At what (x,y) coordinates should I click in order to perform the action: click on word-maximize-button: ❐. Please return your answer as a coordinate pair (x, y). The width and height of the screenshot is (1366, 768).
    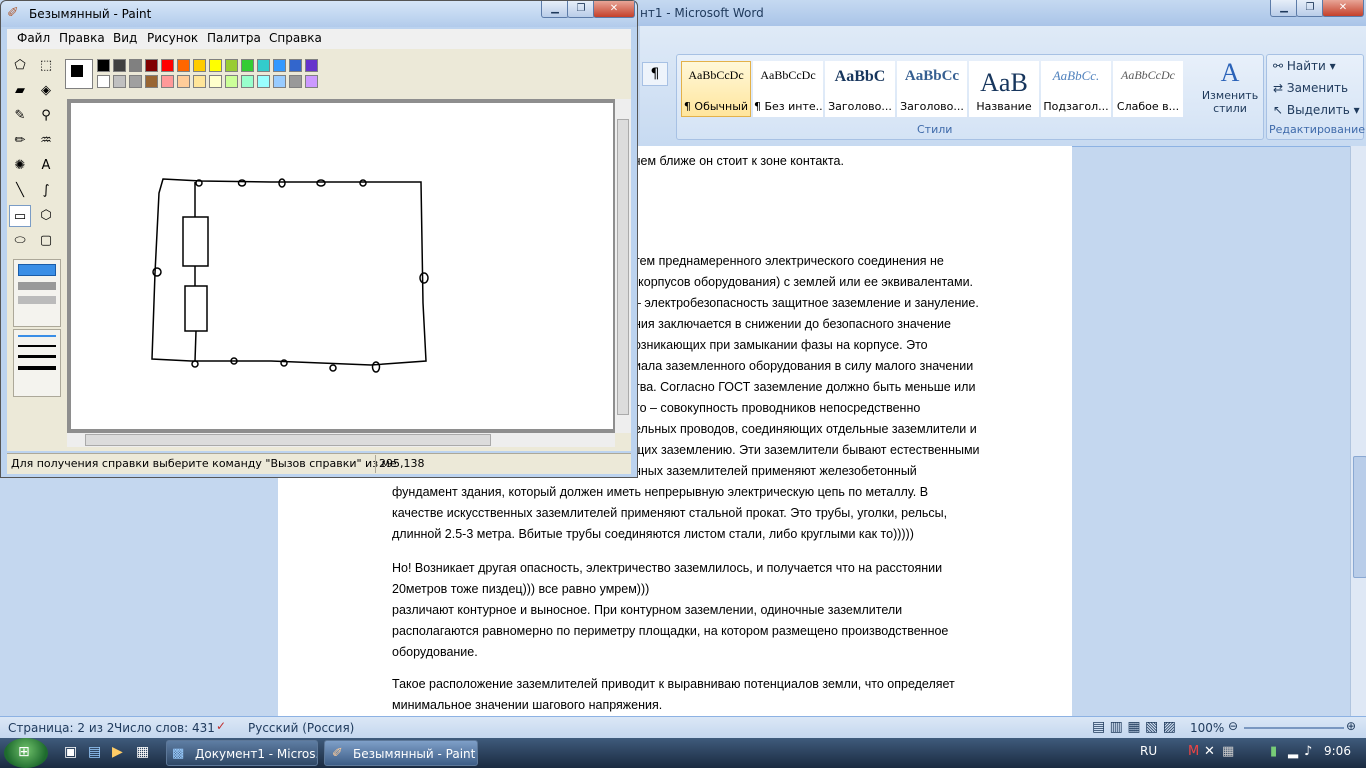
    Looking at the image, I should click on (1310, 8).